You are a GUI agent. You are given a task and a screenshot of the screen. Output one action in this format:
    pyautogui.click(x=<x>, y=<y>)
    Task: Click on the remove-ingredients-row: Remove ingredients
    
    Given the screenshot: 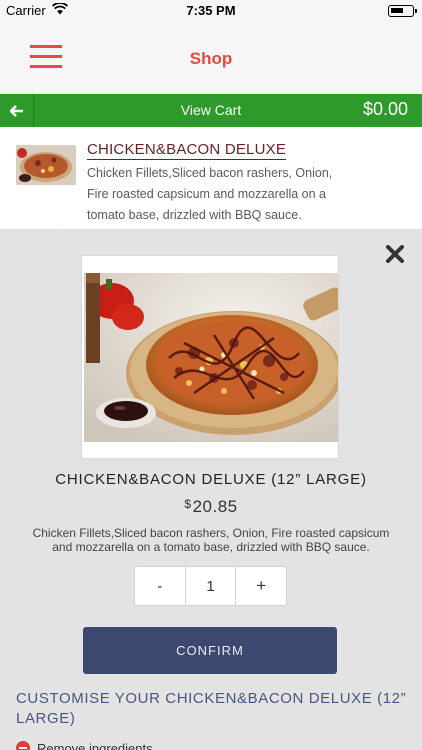 What is the action you would take?
    pyautogui.click(x=84, y=745)
    